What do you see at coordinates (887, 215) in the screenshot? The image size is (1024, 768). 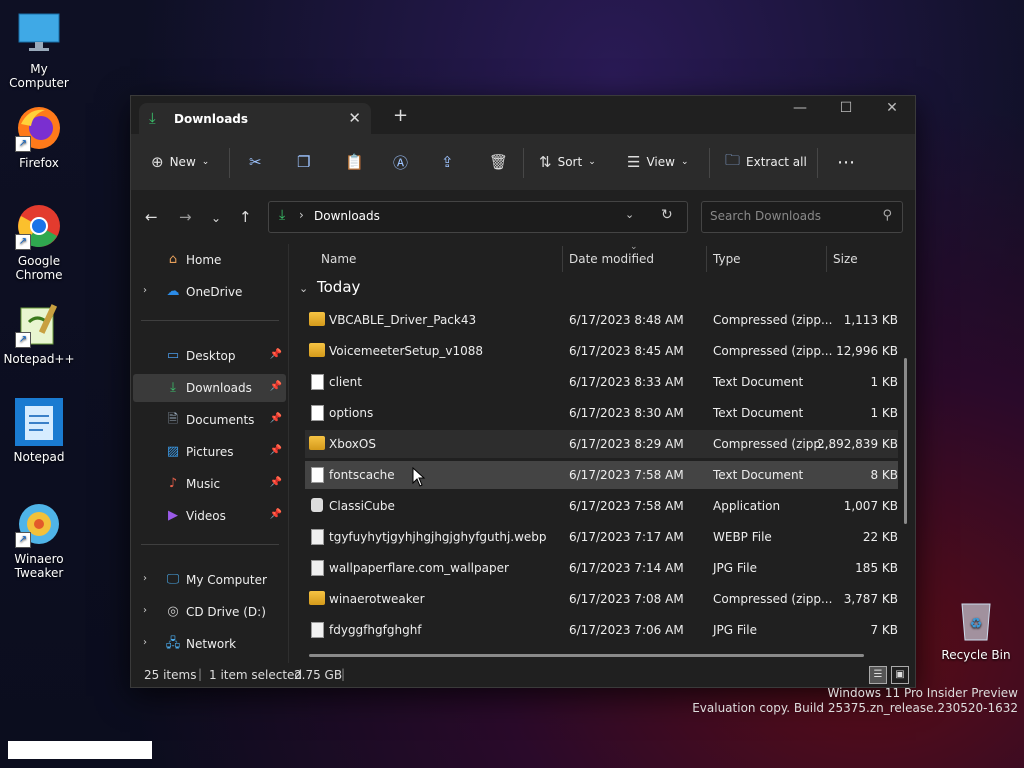 I see `search-icon: ⚲` at bounding box center [887, 215].